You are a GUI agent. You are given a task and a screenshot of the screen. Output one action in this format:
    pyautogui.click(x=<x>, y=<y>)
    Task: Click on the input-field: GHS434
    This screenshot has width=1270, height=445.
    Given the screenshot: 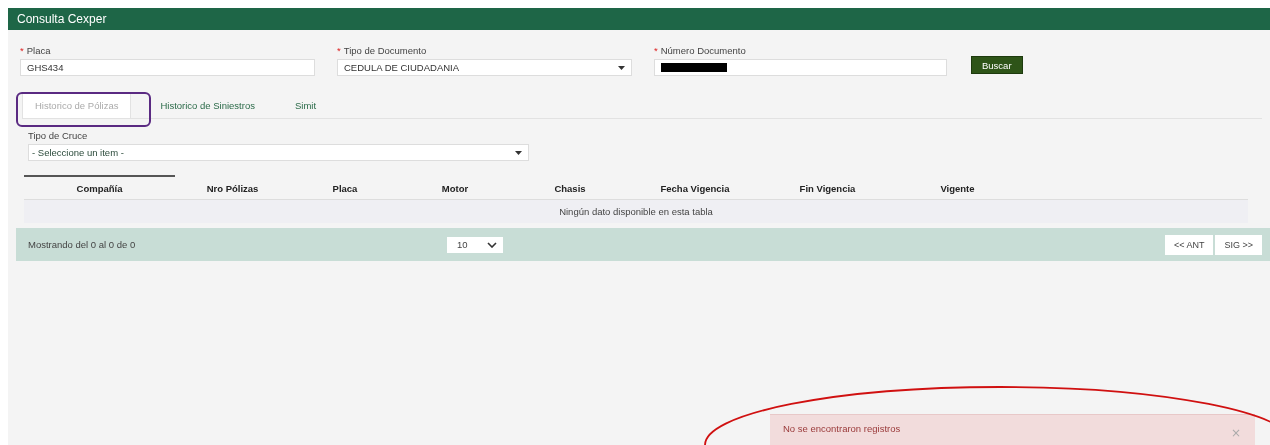 What is the action you would take?
    pyautogui.click(x=167, y=67)
    